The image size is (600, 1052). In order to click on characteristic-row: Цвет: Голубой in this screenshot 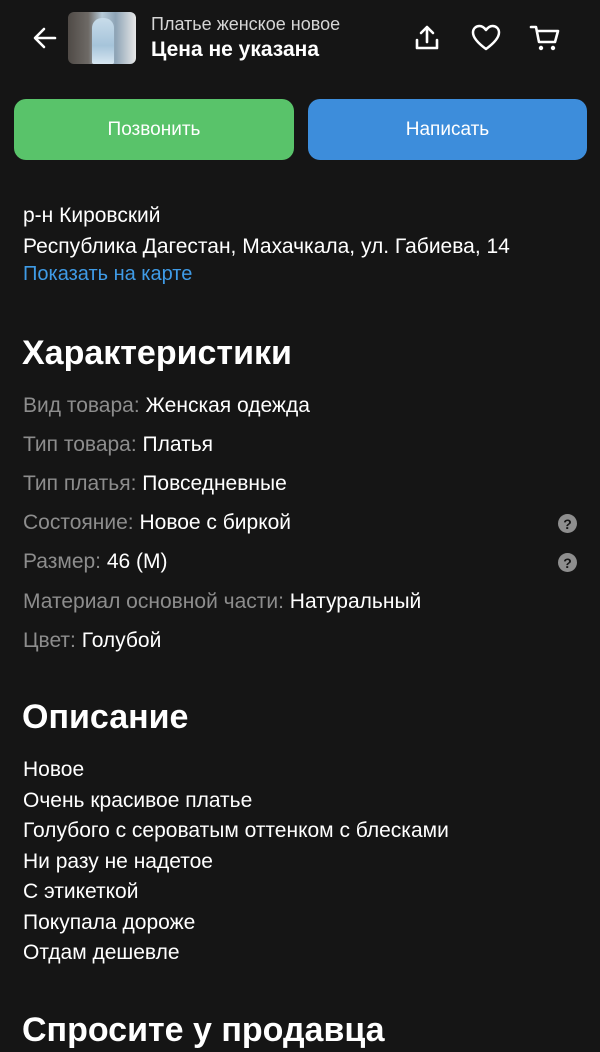, I will do `click(92, 641)`.